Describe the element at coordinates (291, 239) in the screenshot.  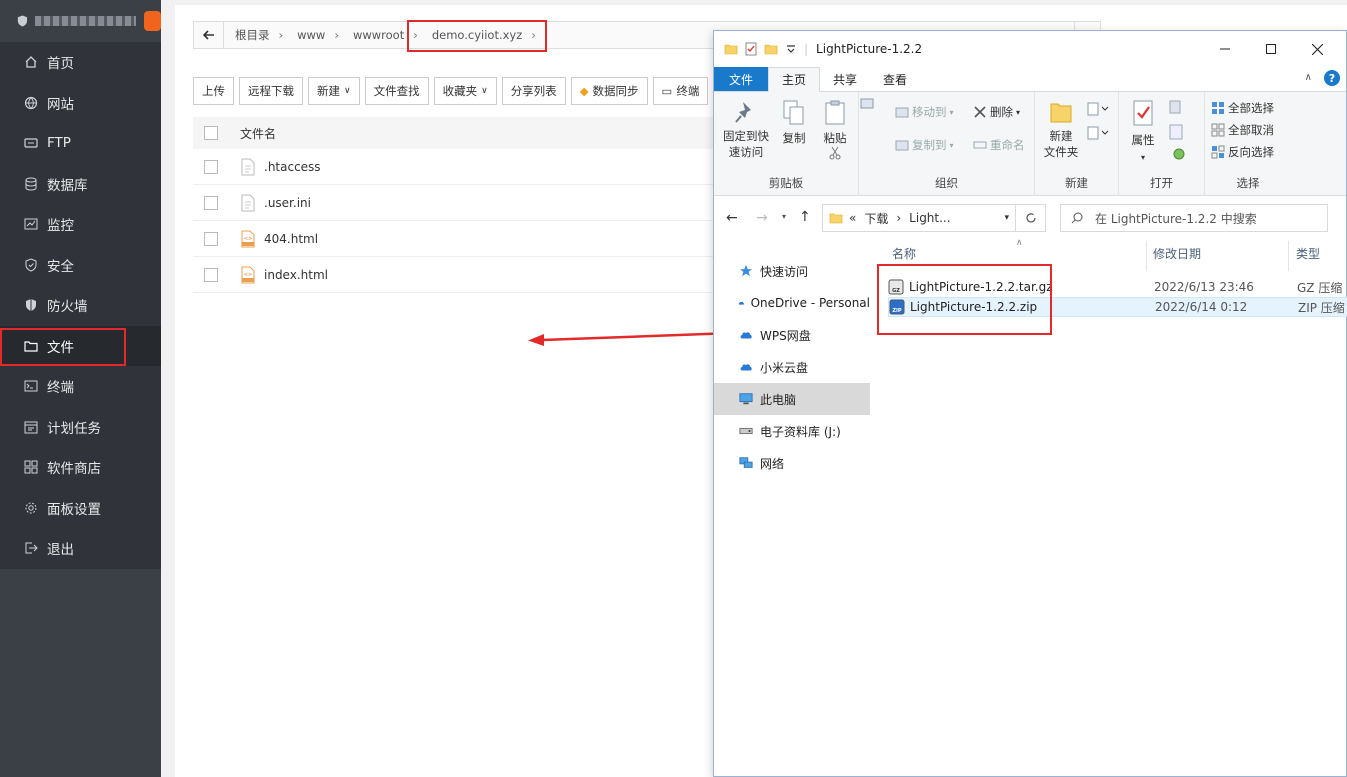
I see `file-name: 404.html` at that location.